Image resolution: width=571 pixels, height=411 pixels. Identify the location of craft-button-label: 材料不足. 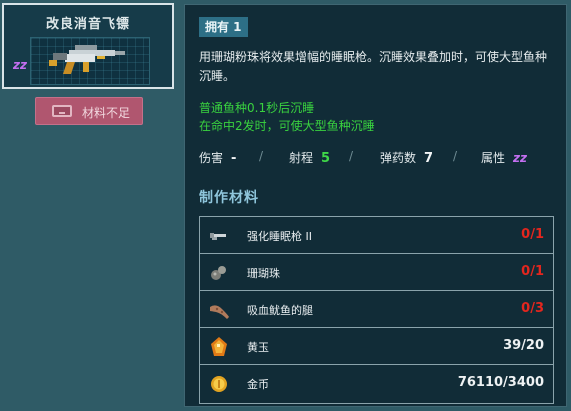
(106, 113).